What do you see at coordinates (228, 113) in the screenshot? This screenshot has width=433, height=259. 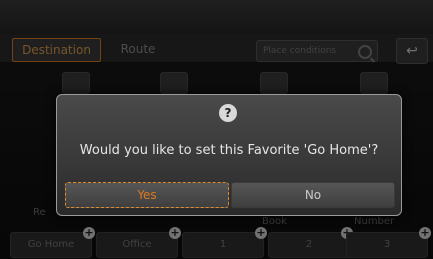 I see `question-icon: ?` at bounding box center [228, 113].